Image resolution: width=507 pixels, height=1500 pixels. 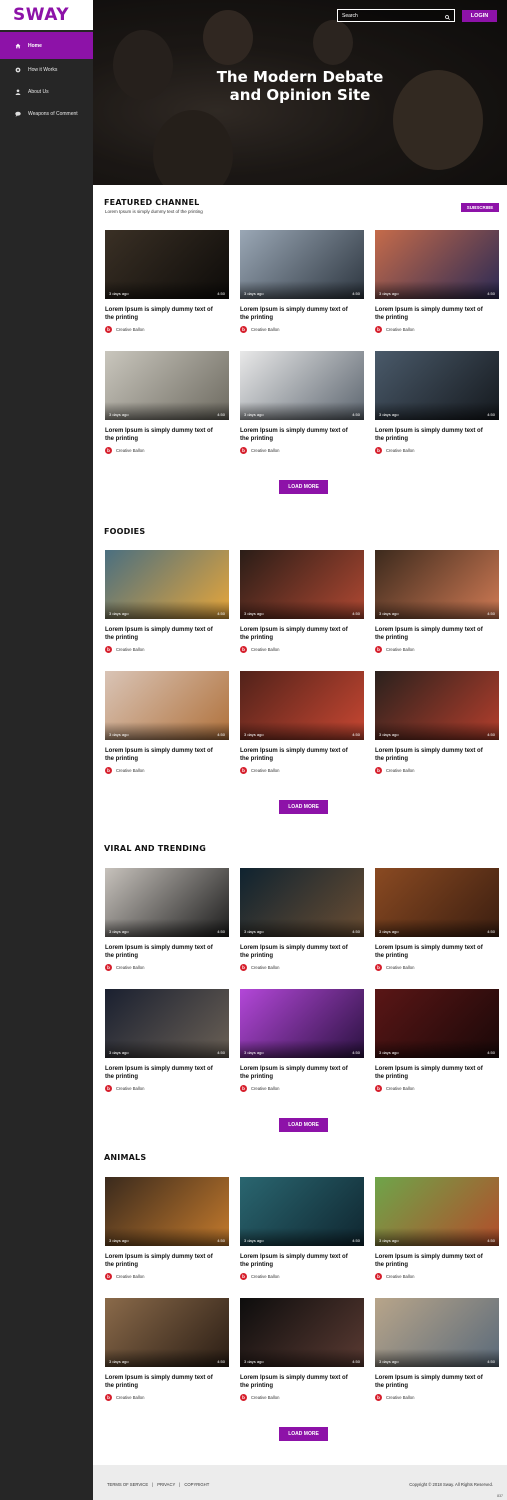 What do you see at coordinates (46, 70) in the screenshot?
I see `sidebar-item-how-it-works: How it Works` at bounding box center [46, 70].